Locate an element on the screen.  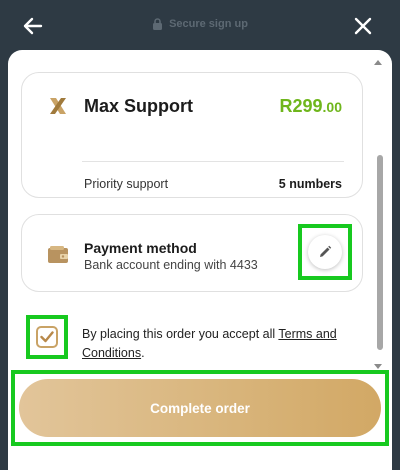
secure-sign-up: Secure sign up is located at coordinates (200, 24).